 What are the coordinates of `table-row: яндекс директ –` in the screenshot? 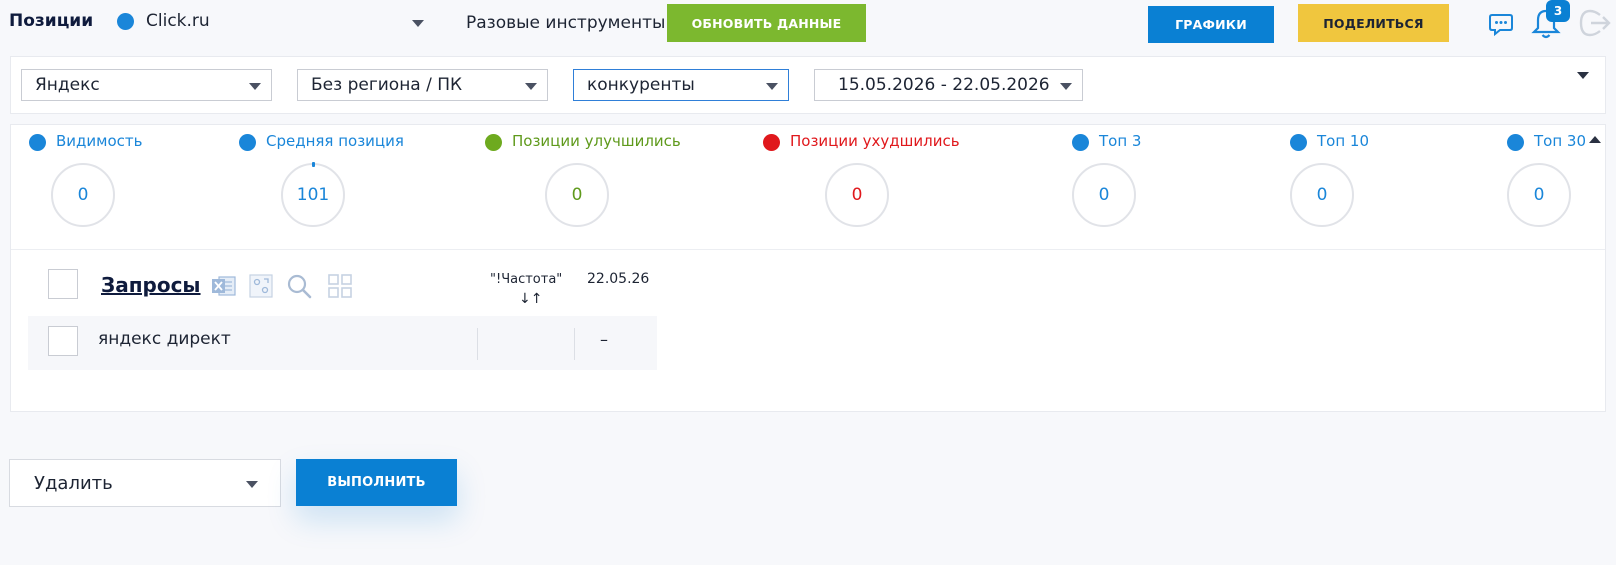 It's located at (342, 343).